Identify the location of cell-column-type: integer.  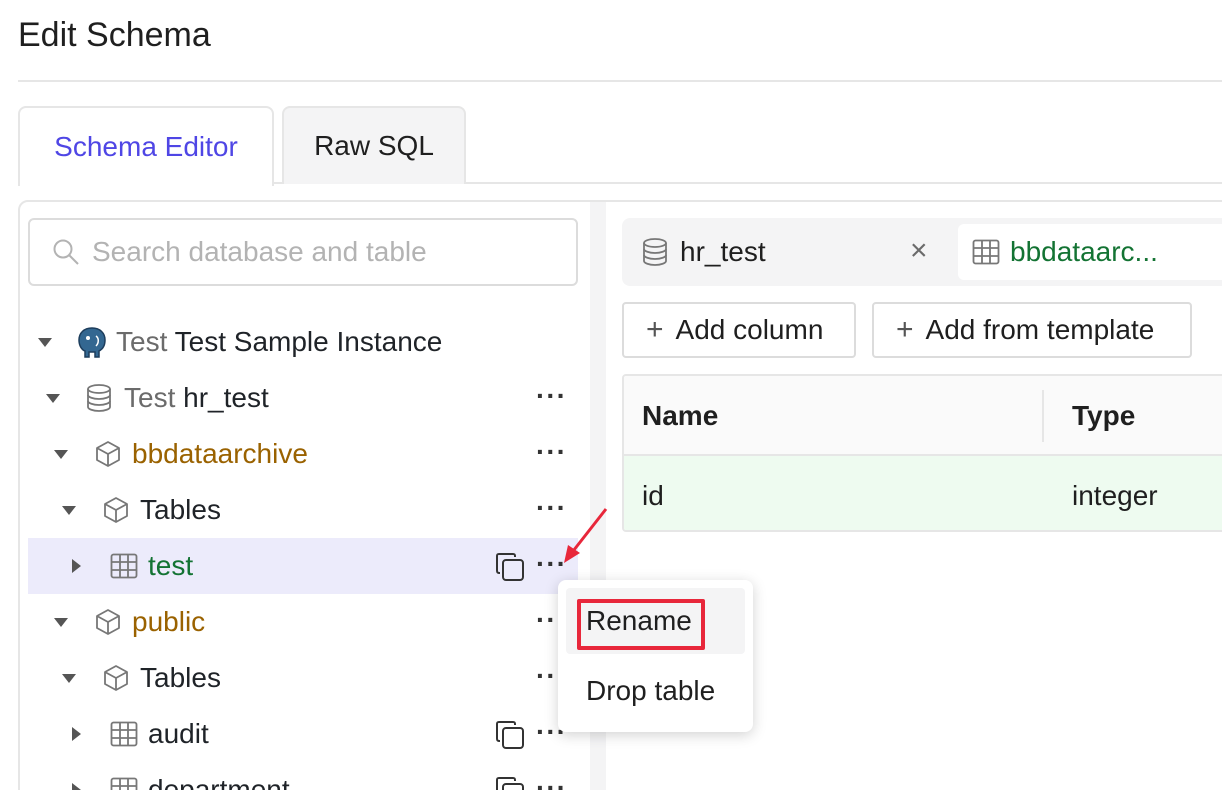
(1115, 496).